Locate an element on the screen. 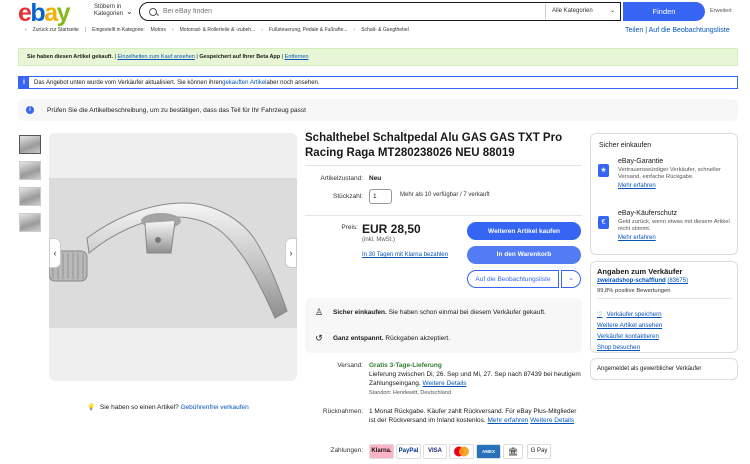  buy-again-button: Weiteren Artikel kaufen is located at coordinates (524, 231).